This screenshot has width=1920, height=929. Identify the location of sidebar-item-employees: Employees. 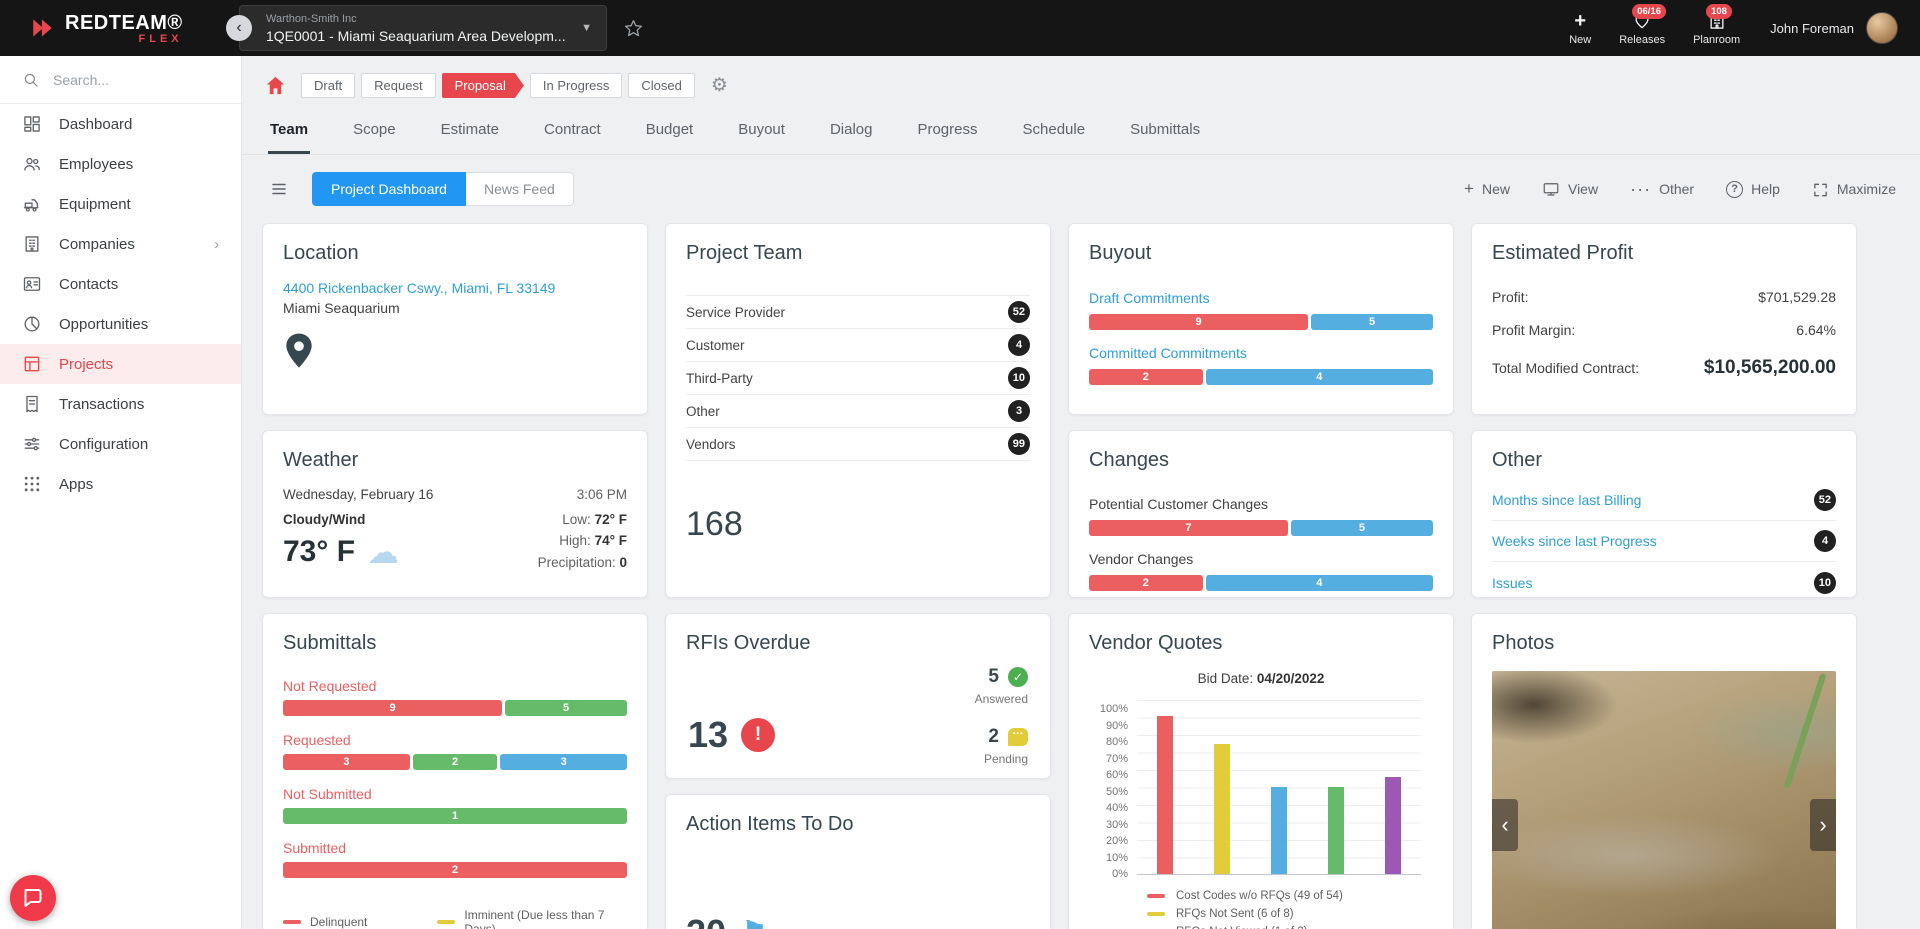
(120, 164).